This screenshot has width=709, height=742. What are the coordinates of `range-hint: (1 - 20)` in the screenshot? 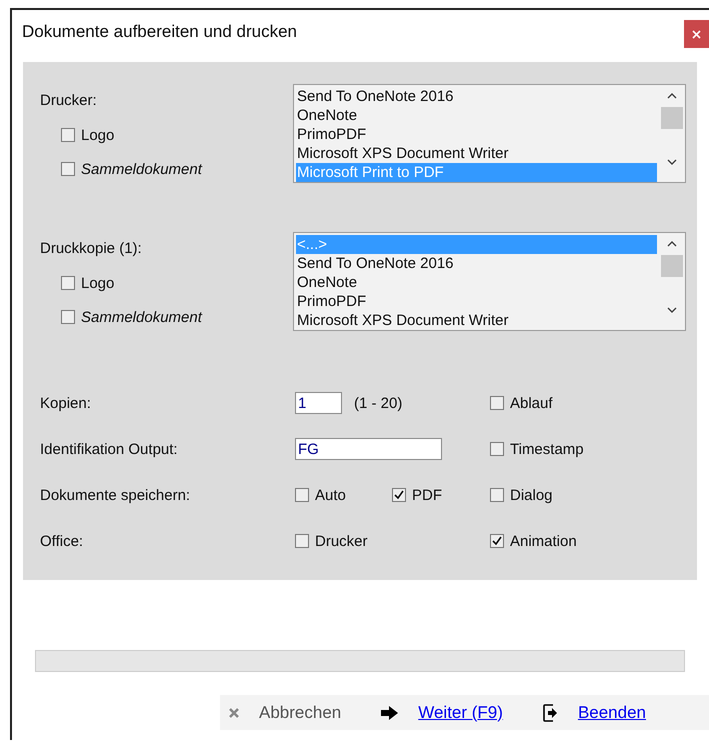 It's located at (378, 403).